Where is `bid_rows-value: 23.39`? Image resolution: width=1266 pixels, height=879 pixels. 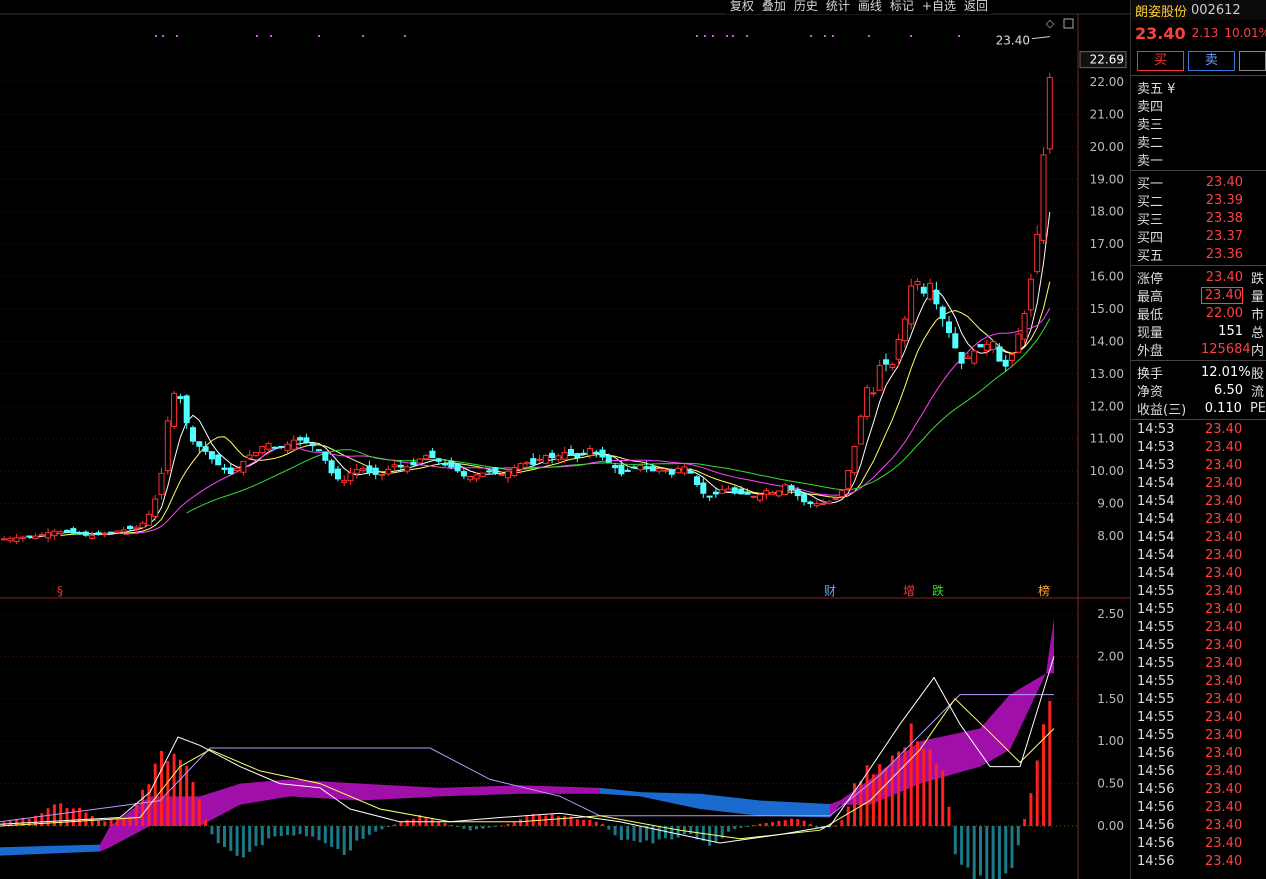 bid_rows-value: 23.39 is located at coordinates (1224, 200).